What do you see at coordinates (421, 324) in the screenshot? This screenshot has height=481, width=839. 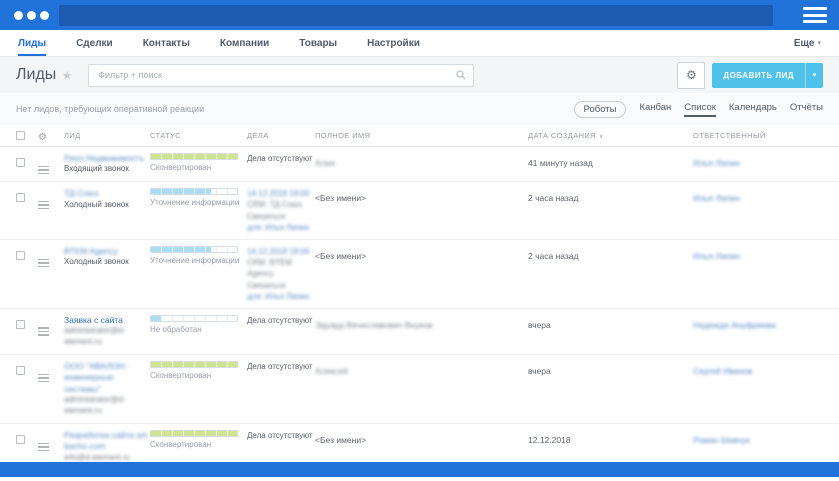 I see `fullname-cell: Эдуард Вячеславович Внуков` at bounding box center [421, 324].